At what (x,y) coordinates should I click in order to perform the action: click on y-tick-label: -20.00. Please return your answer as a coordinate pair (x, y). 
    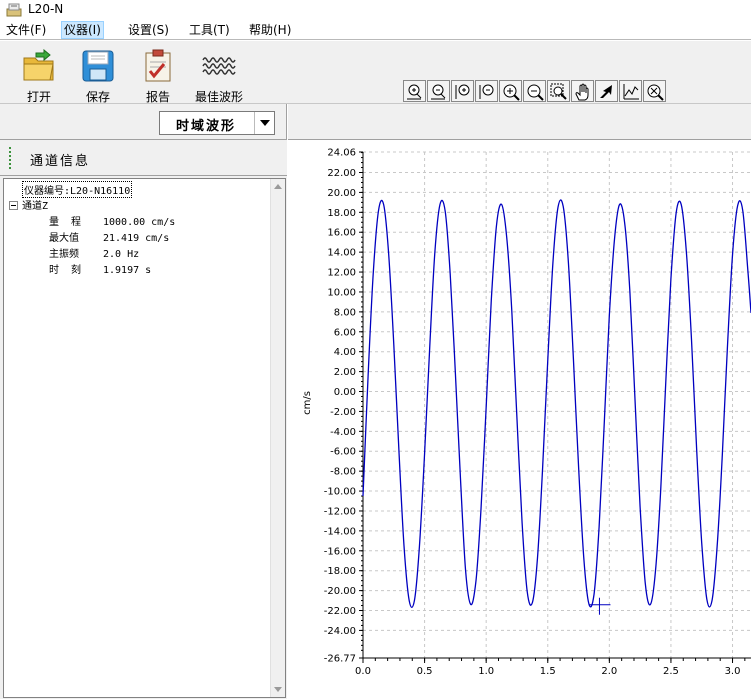
    Looking at the image, I should click on (340, 591).